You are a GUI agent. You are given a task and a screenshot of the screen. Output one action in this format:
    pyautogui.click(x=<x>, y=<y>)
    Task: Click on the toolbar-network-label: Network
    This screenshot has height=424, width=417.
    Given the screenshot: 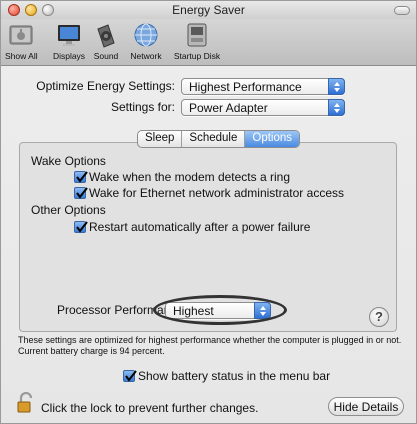 What is the action you would take?
    pyautogui.click(x=146, y=56)
    